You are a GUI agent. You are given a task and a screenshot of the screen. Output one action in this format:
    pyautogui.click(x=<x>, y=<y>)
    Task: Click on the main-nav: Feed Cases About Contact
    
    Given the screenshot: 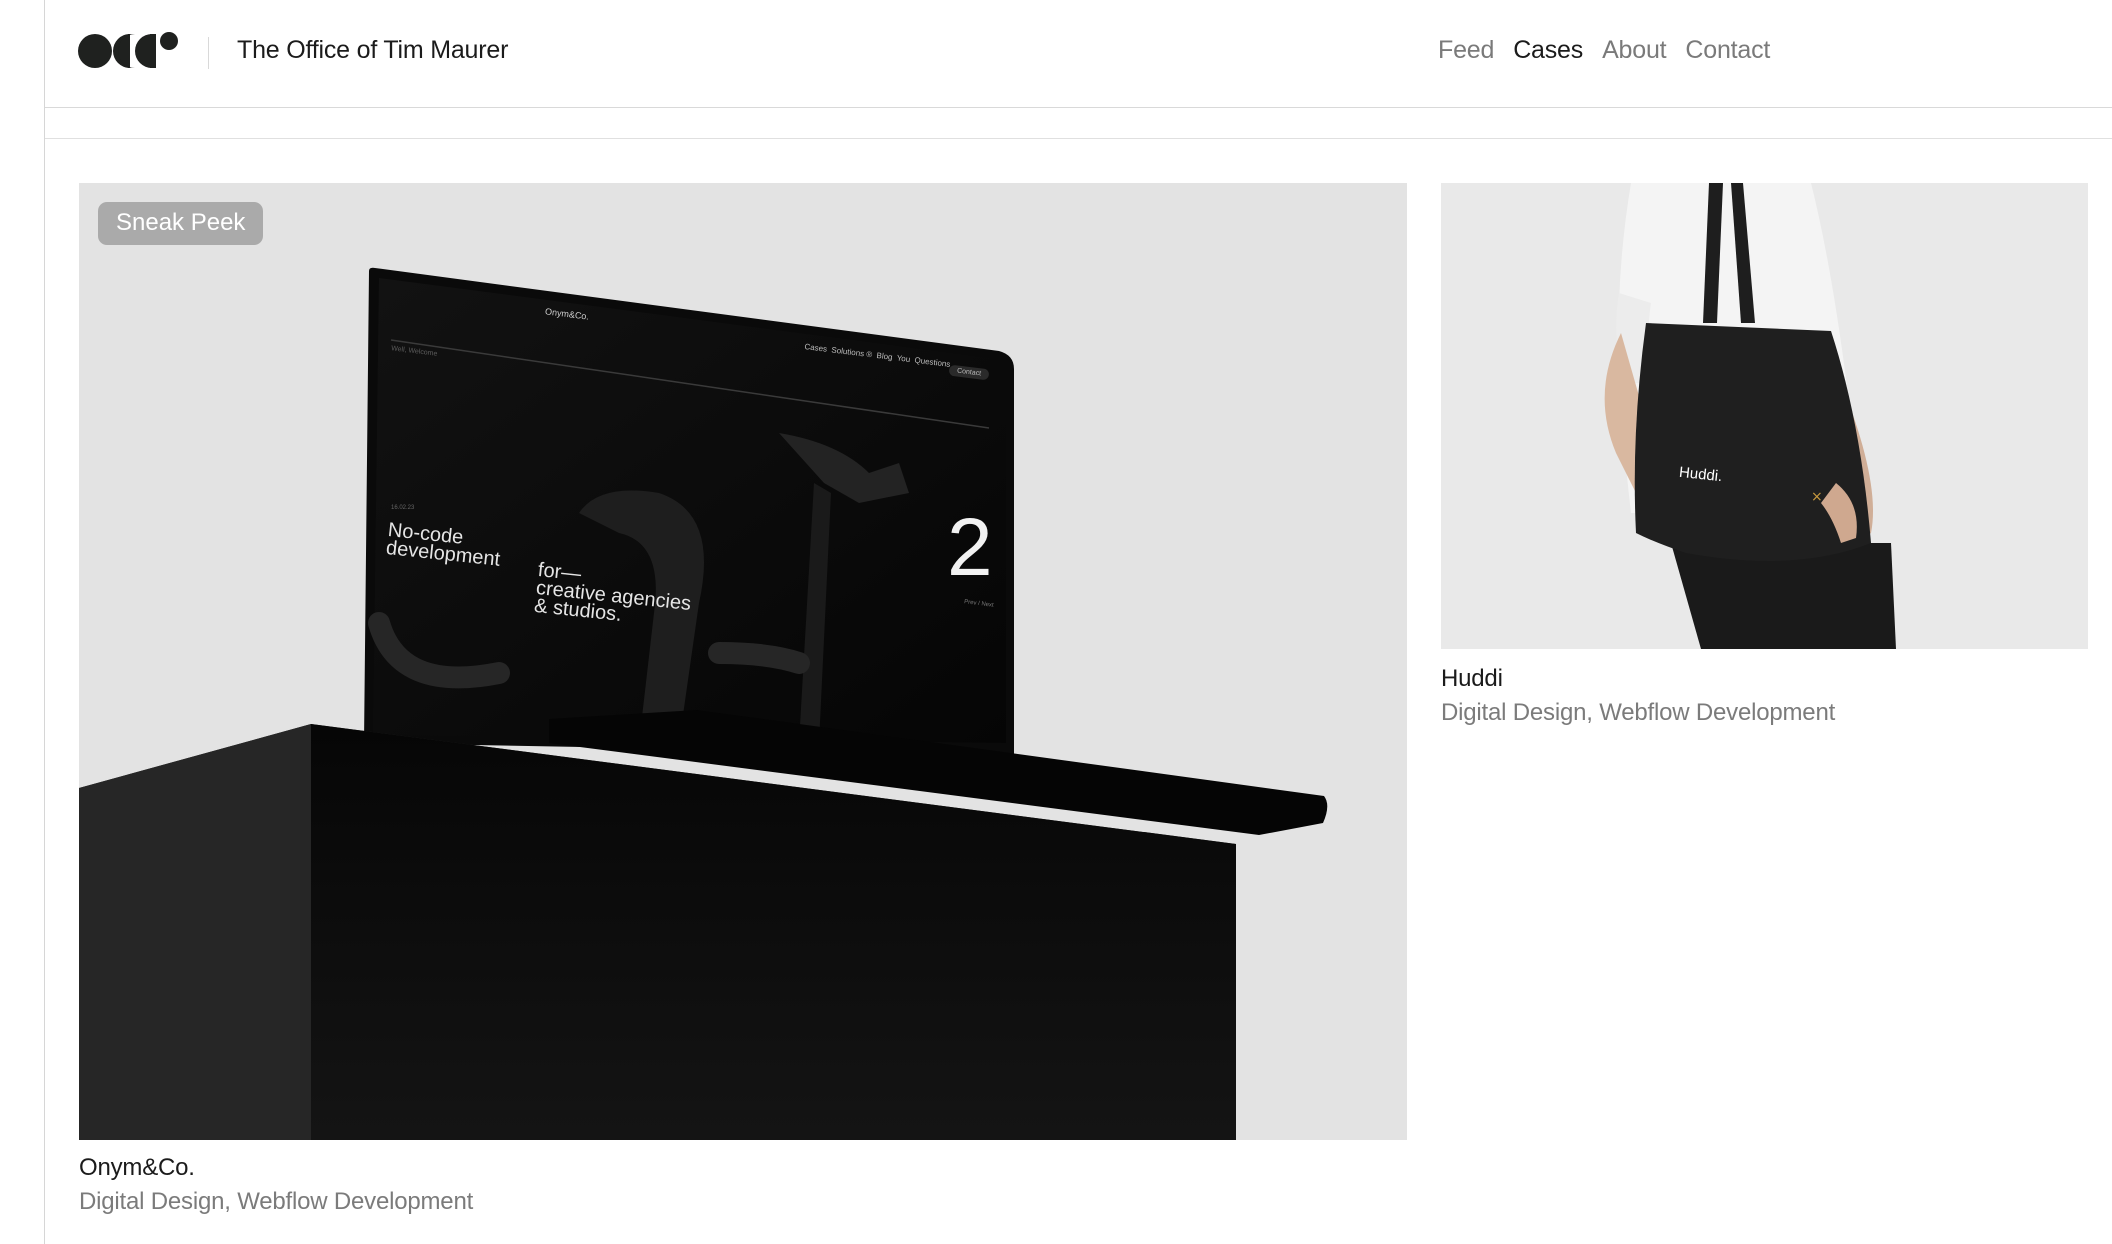 What is the action you would take?
    pyautogui.click(x=1604, y=50)
    